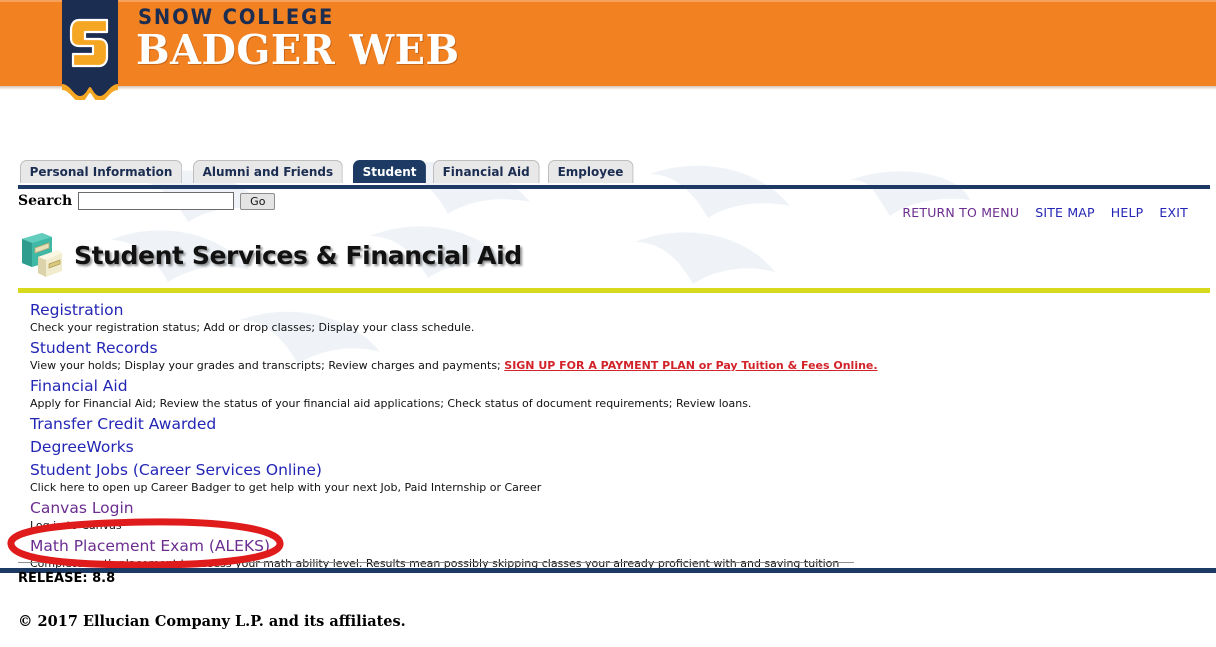 This screenshot has height=647, width=1216. What do you see at coordinates (610, 424) in the screenshot?
I see `menu-item-transfer-credit-awarded: Transfer Credit Awarded` at bounding box center [610, 424].